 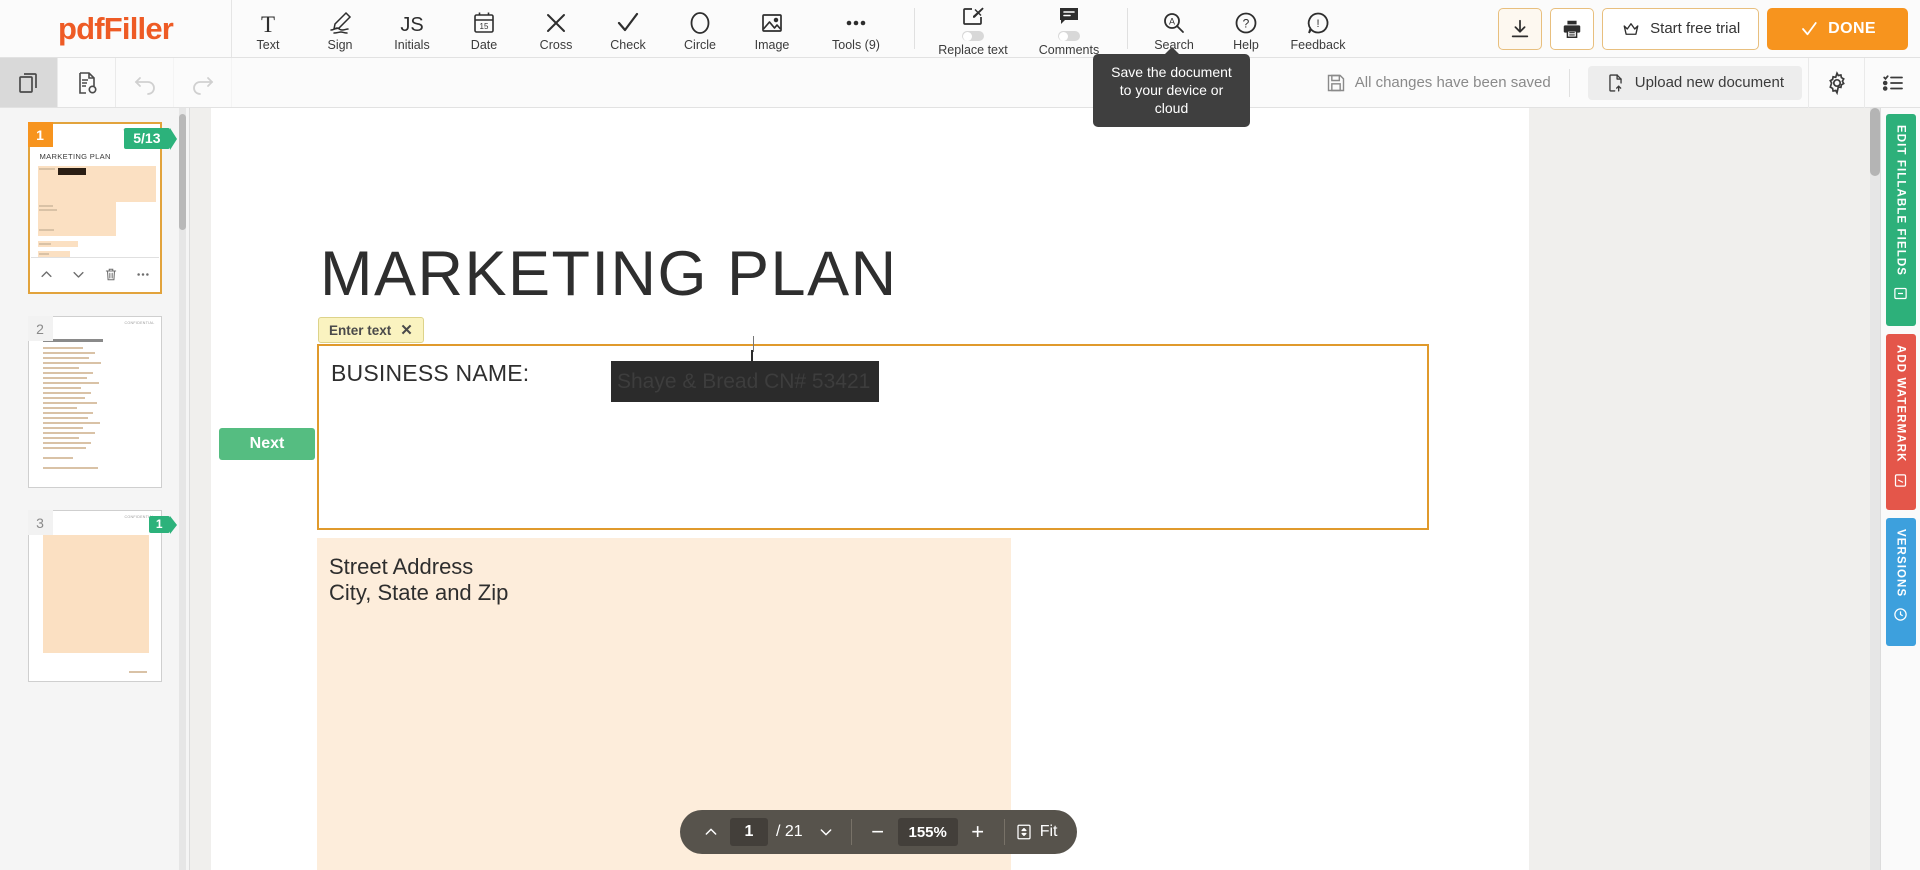 What do you see at coordinates (1875, 142) in the screenshot?
I see `document-scrollbar` at bounding box center [1875, 142].